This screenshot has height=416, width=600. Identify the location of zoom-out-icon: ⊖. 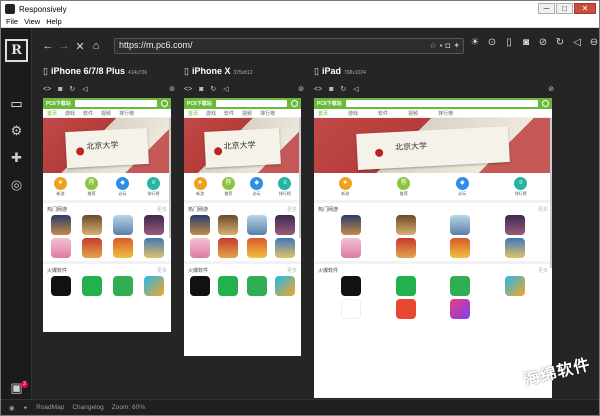
(593, 42).